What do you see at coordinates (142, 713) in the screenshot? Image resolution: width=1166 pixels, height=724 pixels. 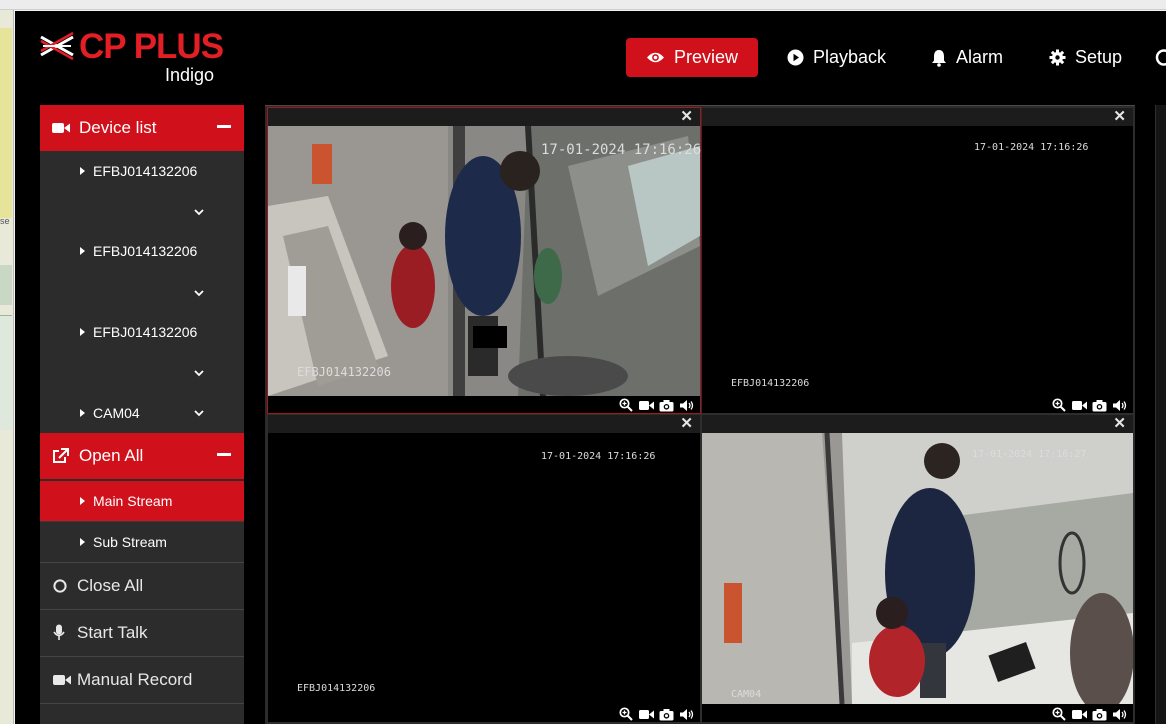 I see `sidebar-next-button` at bounding box center [142, 713].